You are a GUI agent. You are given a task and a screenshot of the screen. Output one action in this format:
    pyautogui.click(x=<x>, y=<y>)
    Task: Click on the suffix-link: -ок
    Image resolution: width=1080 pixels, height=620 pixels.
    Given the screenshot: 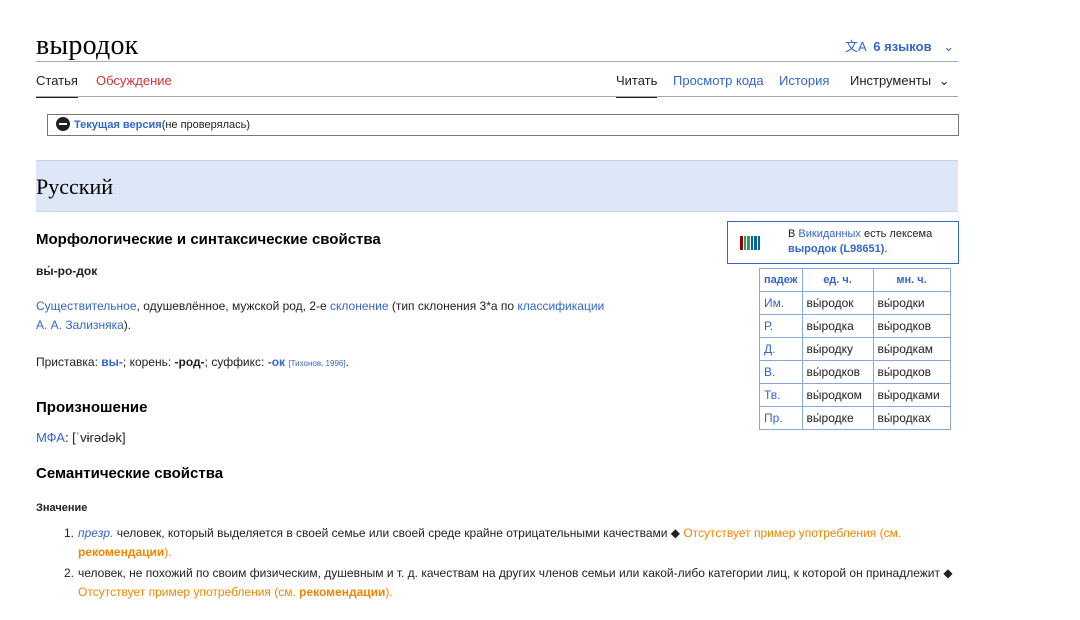 What is the action you would take?
    pyautogui.click(x=276, y=362)
    